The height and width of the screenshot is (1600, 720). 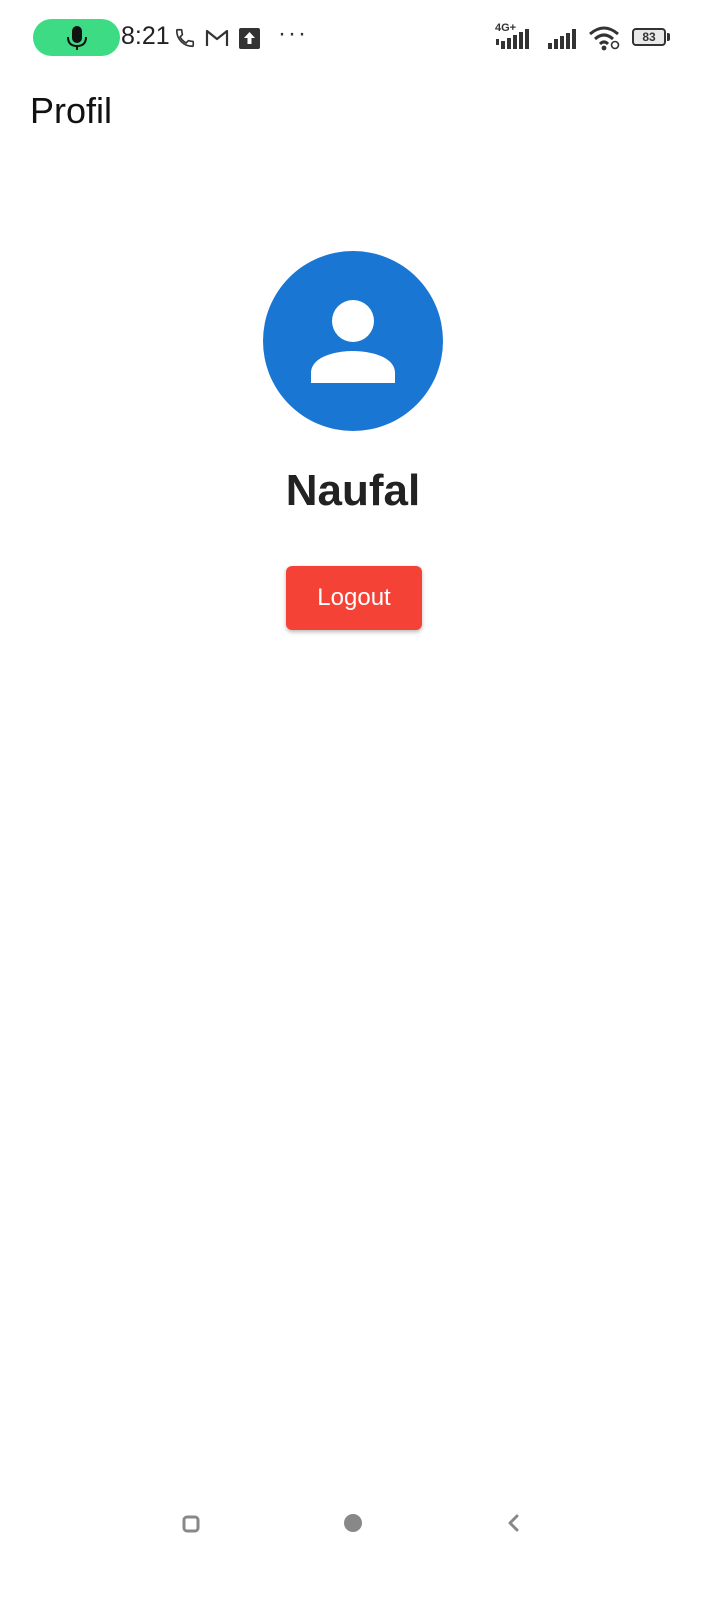 I want to click on upload-icon, so click(x=249, y=38).